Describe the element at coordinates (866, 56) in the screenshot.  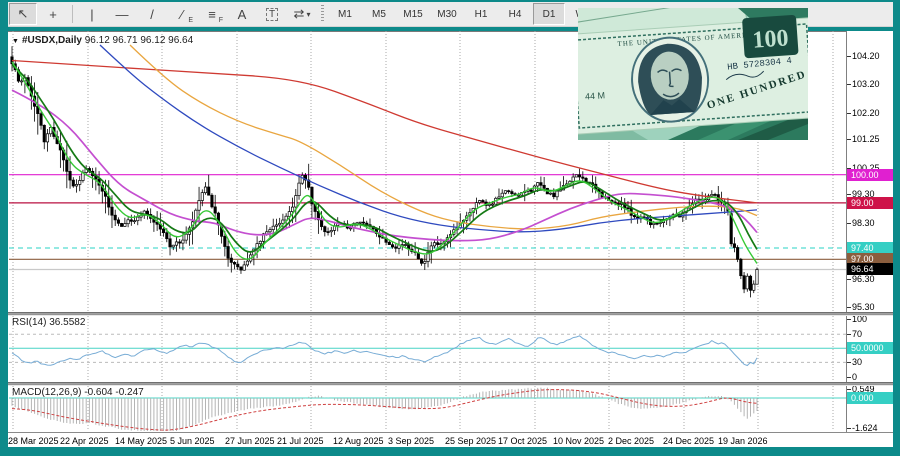
I see `y-axis-tick-label: 104.20` at that location.